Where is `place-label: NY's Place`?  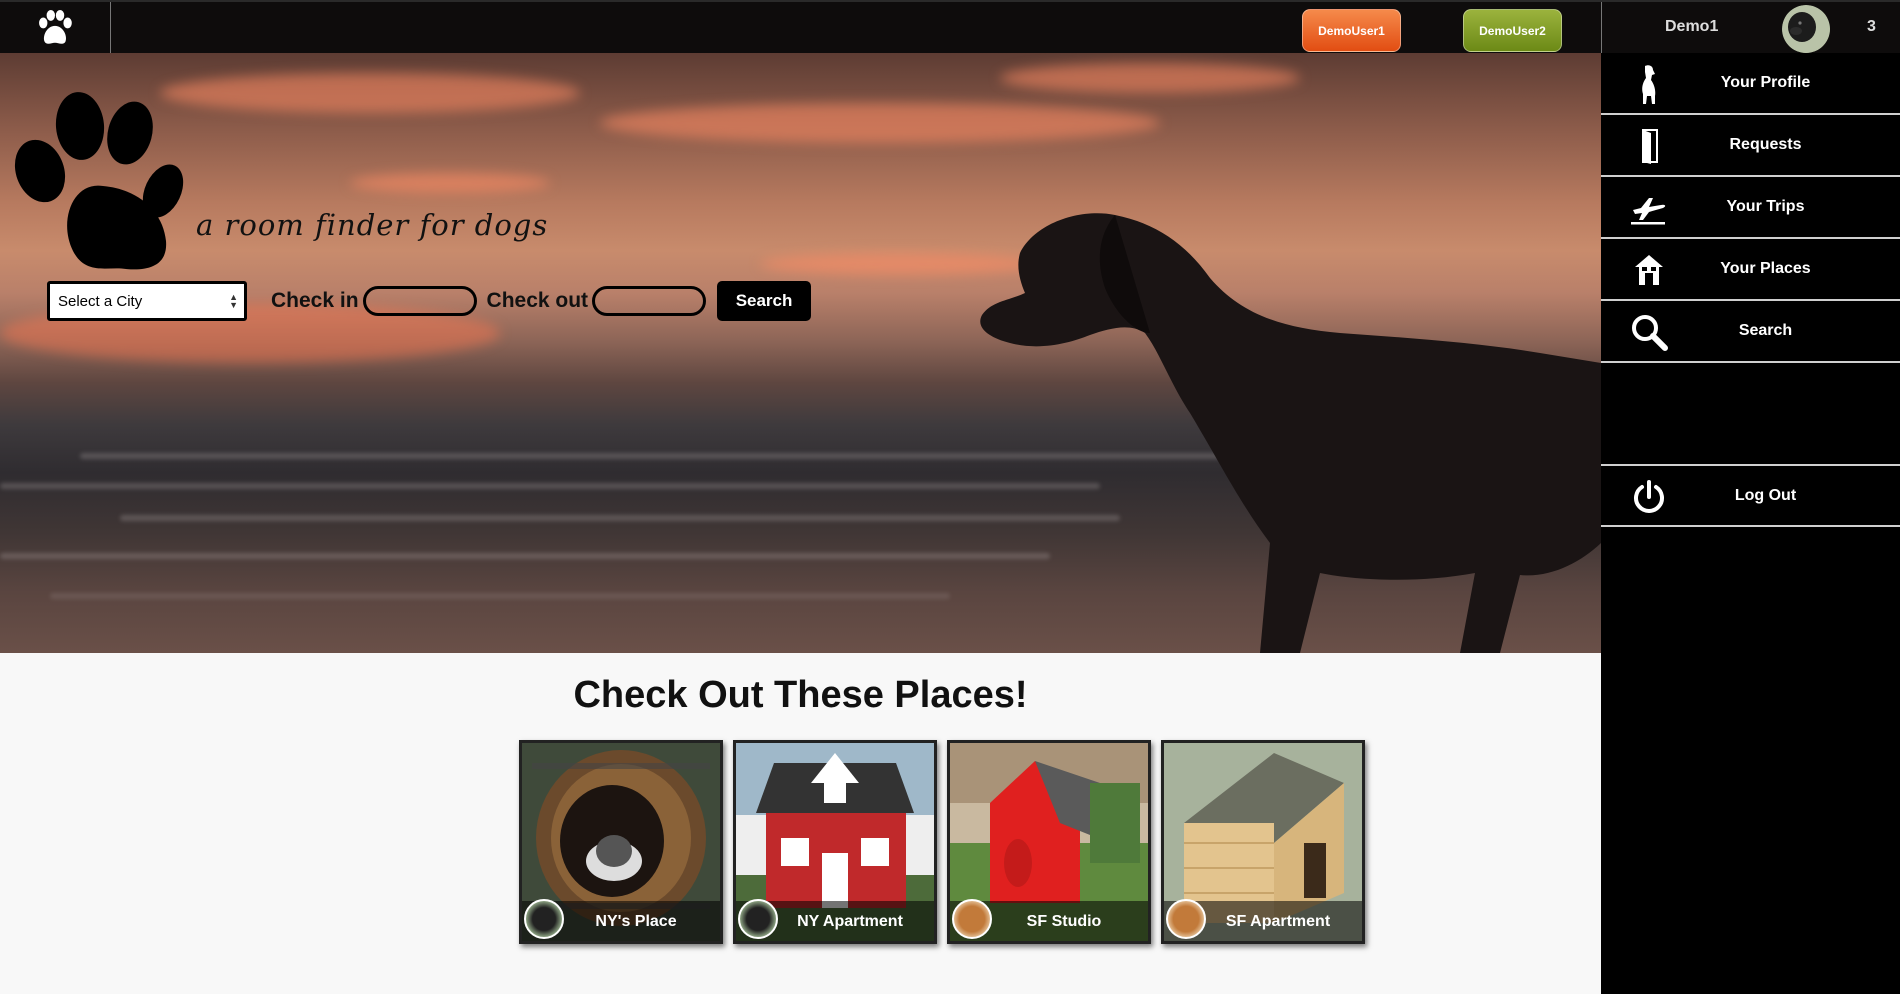
place-label: NY's Place is located at coordinates (636, 921).